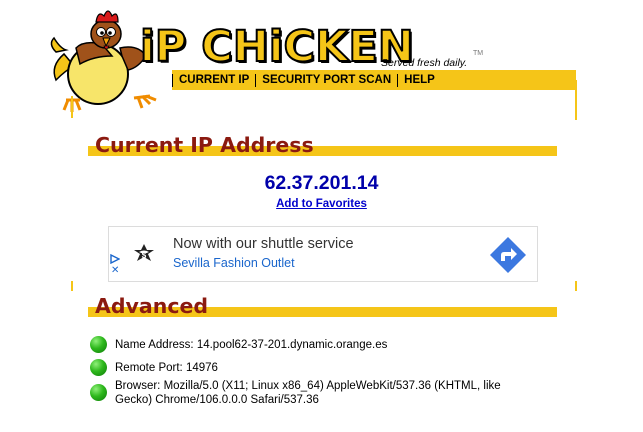  What do you see at coordinates (72, 286) in the screenshot?
I see `content-border-left-mid` at bounding box center [72, 286].